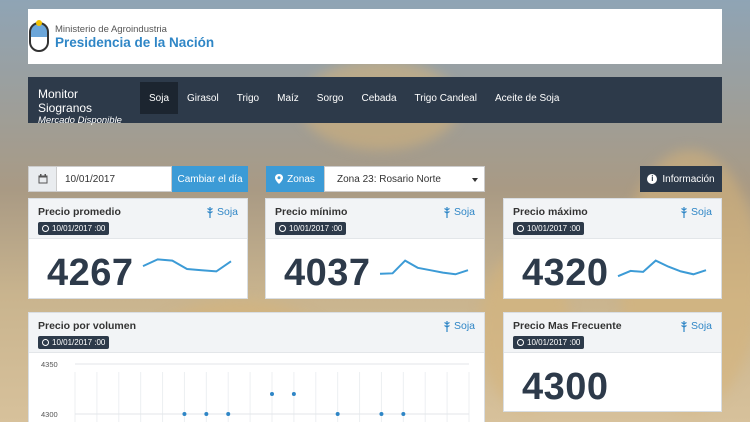 The height and width of the screenshot is (422, 750). Describe the element at coordinates (255, 391) in the screenshot. I see `volume-scatter-chart: 4350 4300` at that location.